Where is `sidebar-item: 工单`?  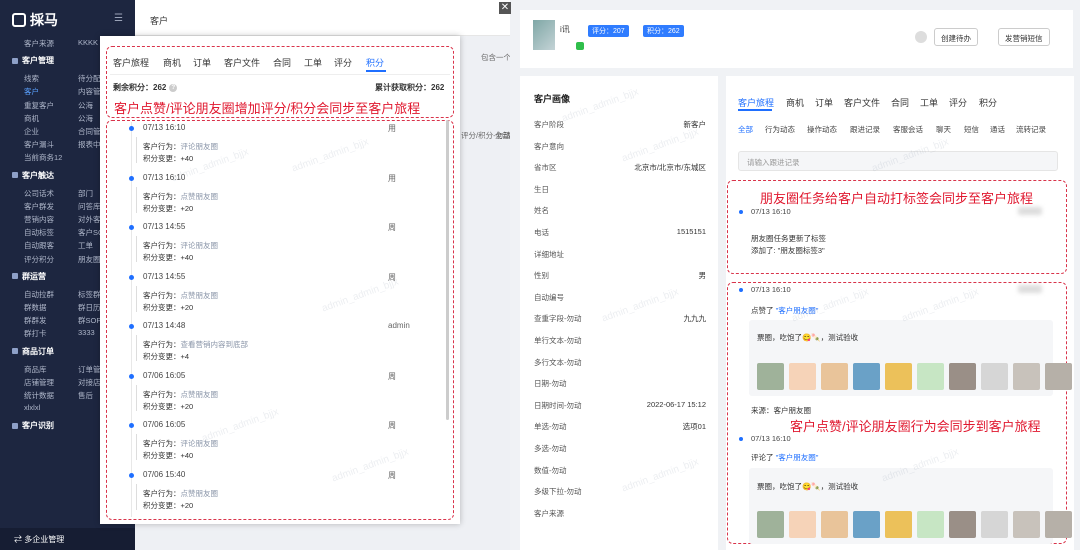 sidebar-item: 工单 is located at coordinates (85, 245).